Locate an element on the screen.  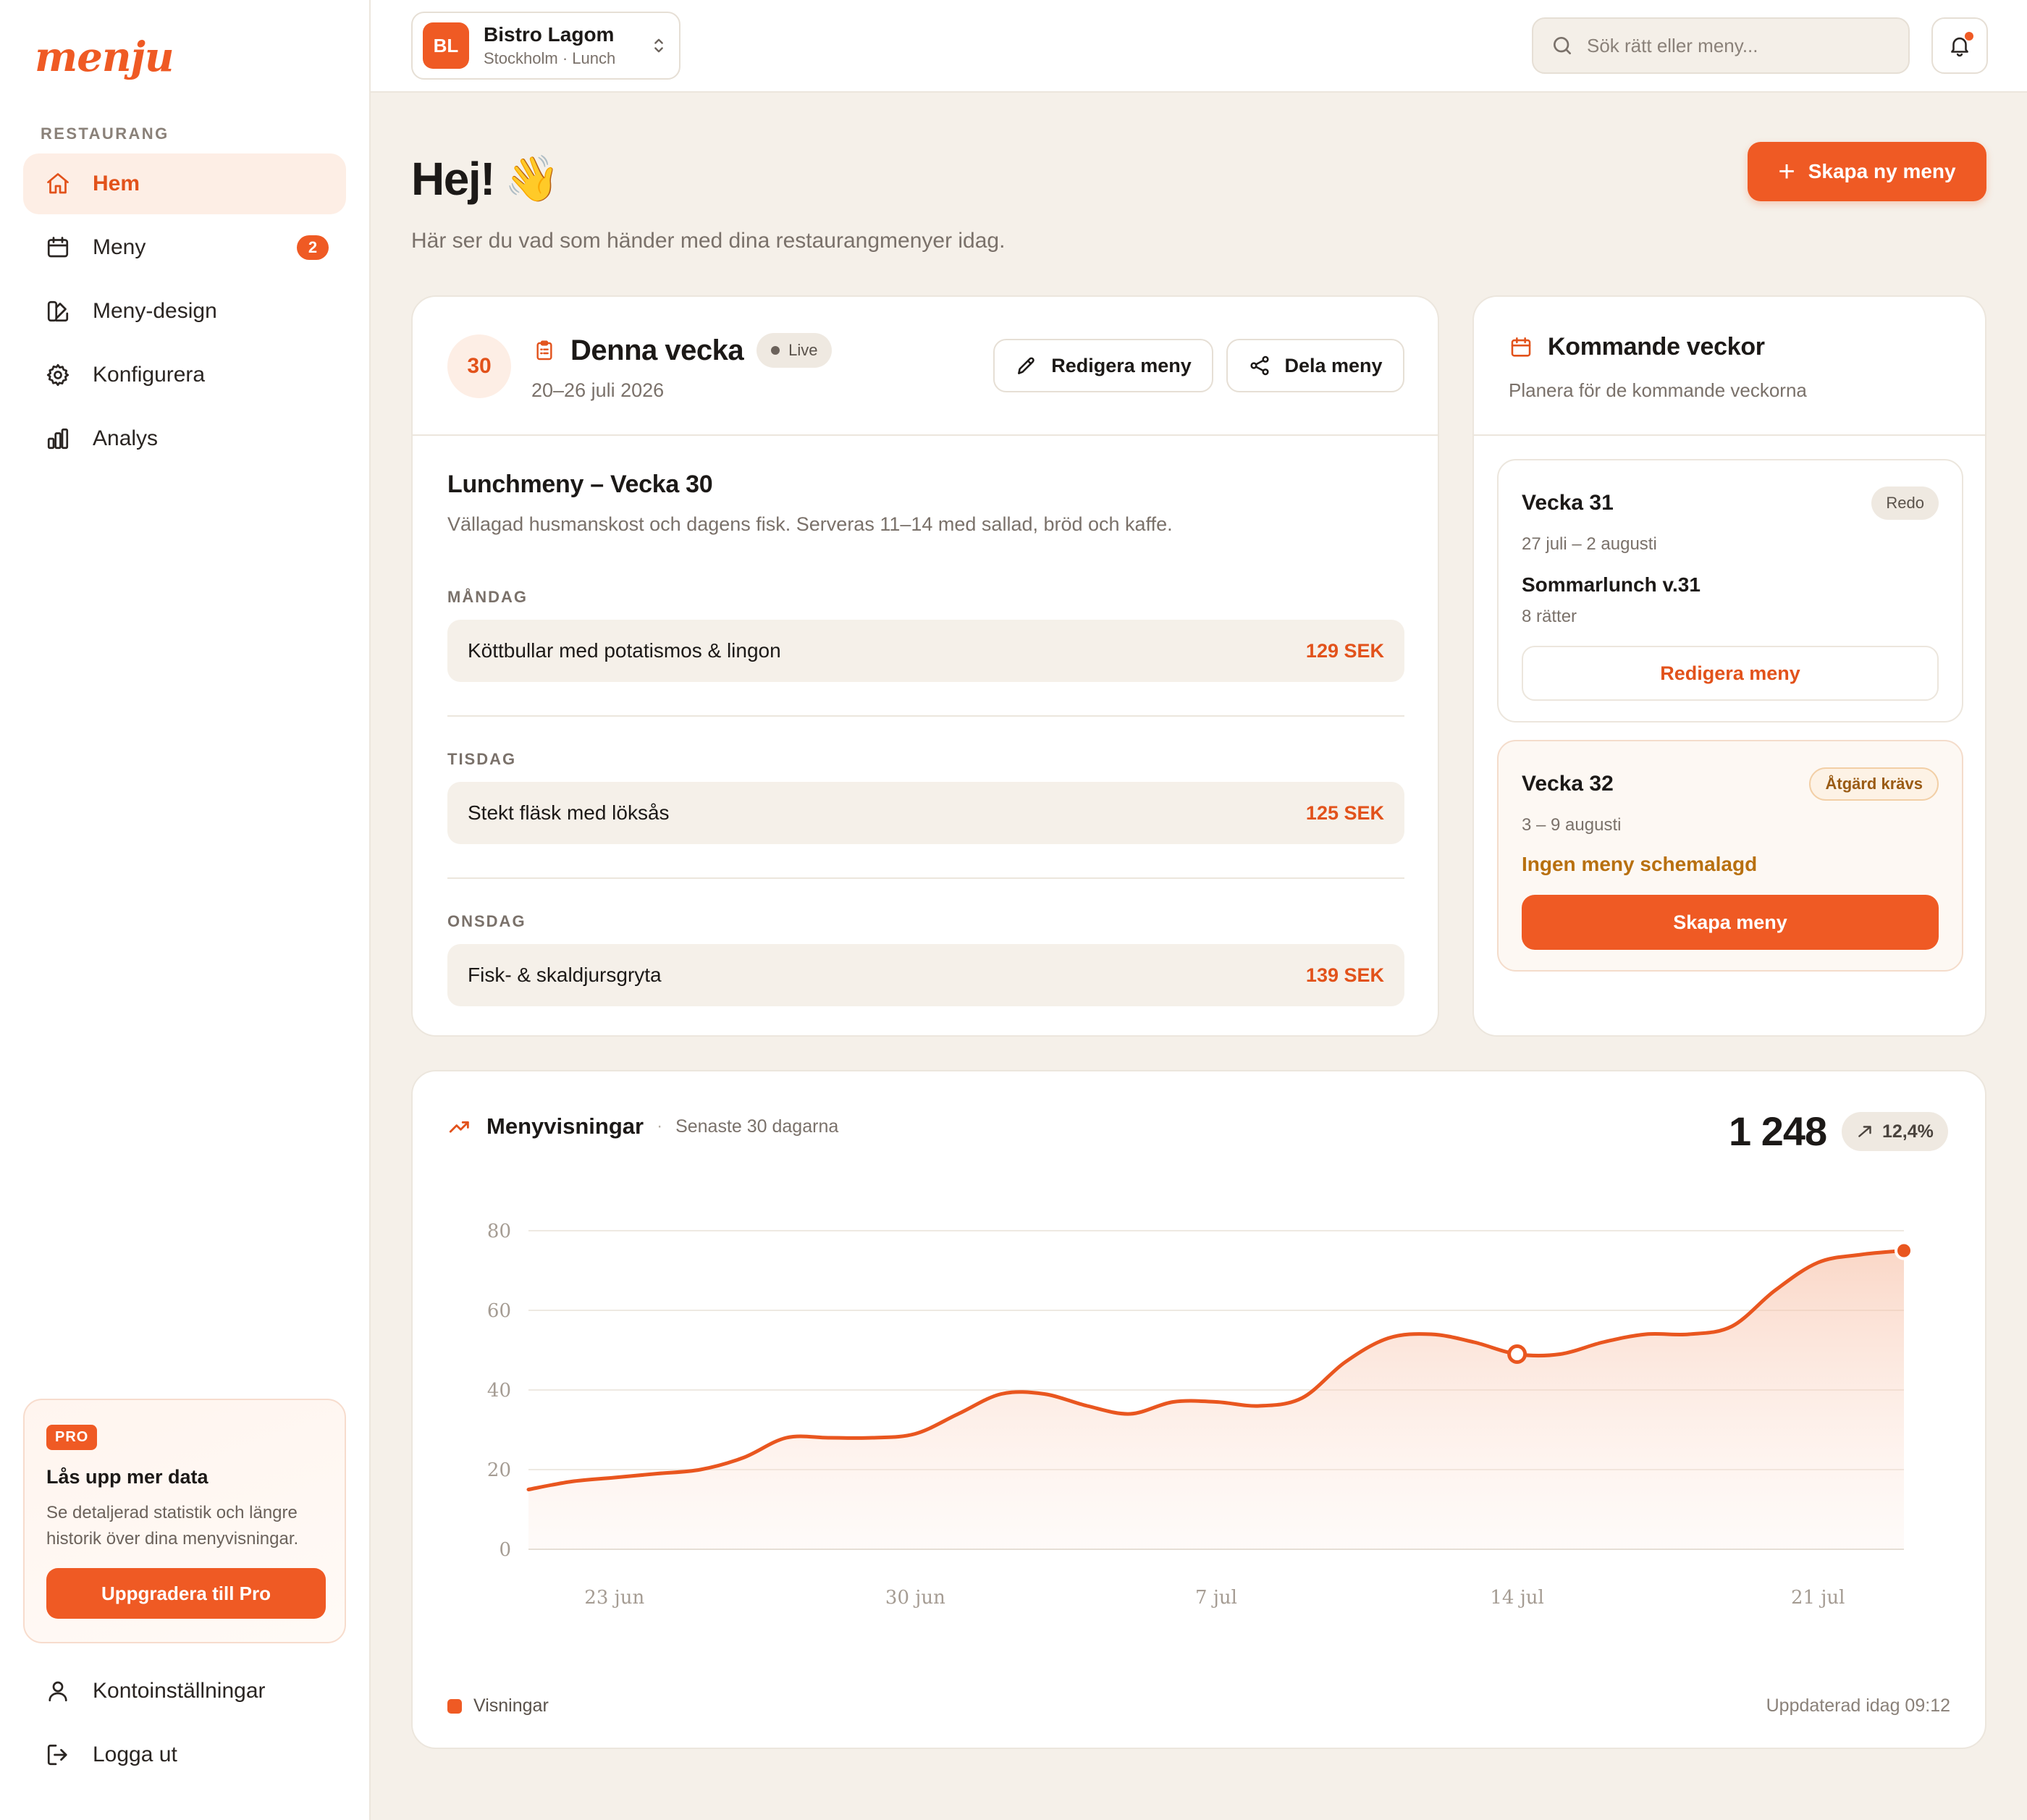
no-menu-warning: Ingen meny schemalagd is located at coordinates (1640, 864).